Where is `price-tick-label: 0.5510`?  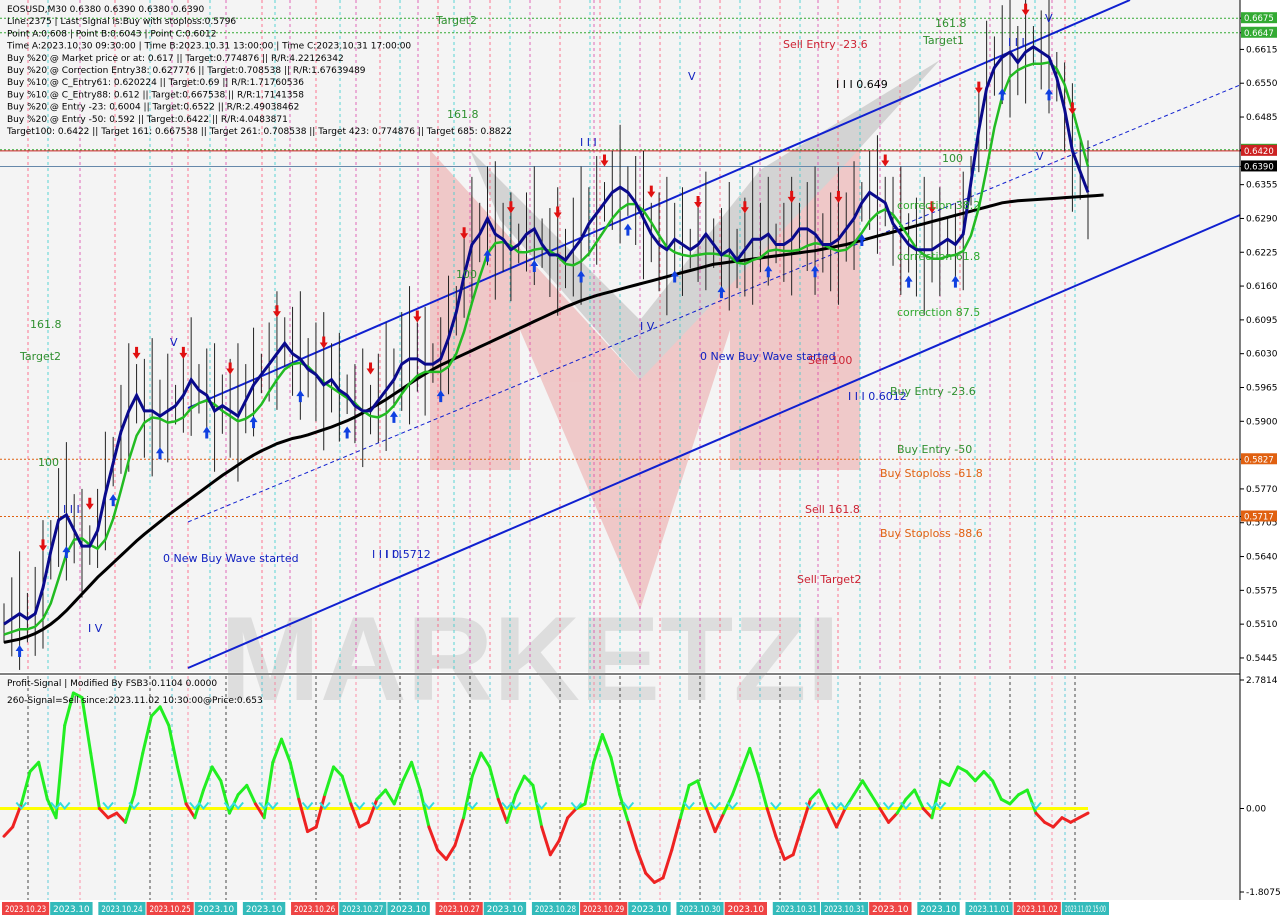 price-tick-label: 0.5510 is located at coordinates (1262, 625).